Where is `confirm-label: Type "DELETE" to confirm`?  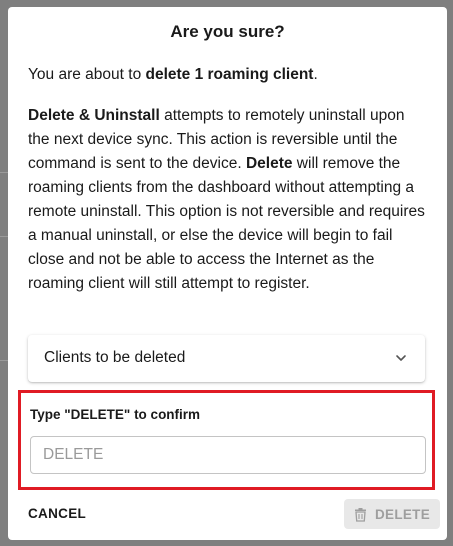
confirm-label: Type "DELETE" to confirm is located at coordinates (115, 414).